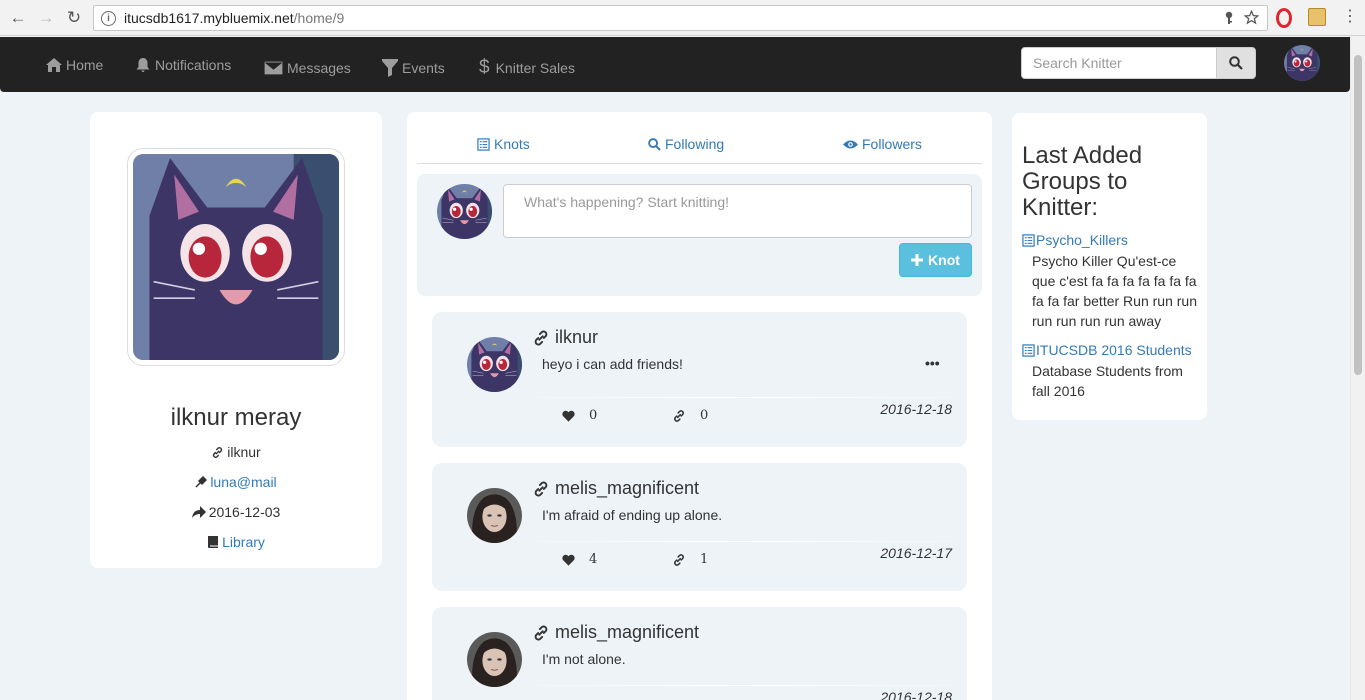 The width and height of the screenshot is (1365, 700). What do you see at coordinates (1358, 215) in the screenshot?
I see `scrollbar-thumb` at bounding box center [1358, 215].